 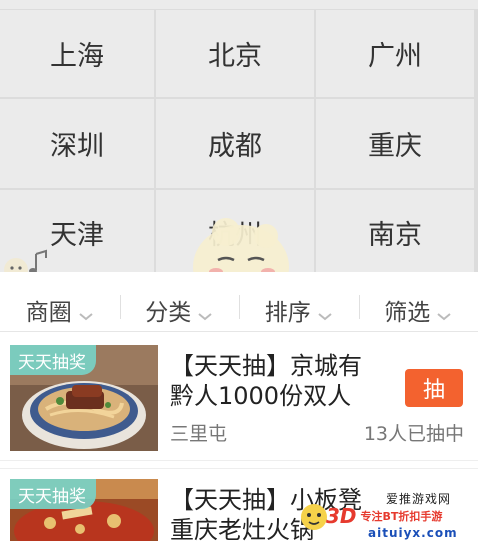 What do you see at coordinates (266, 379) in the screenshot?
I see `deal-title: 【天天抽】京城有⁠⁠黔人1000份双人` at bounding box center [266, 379].